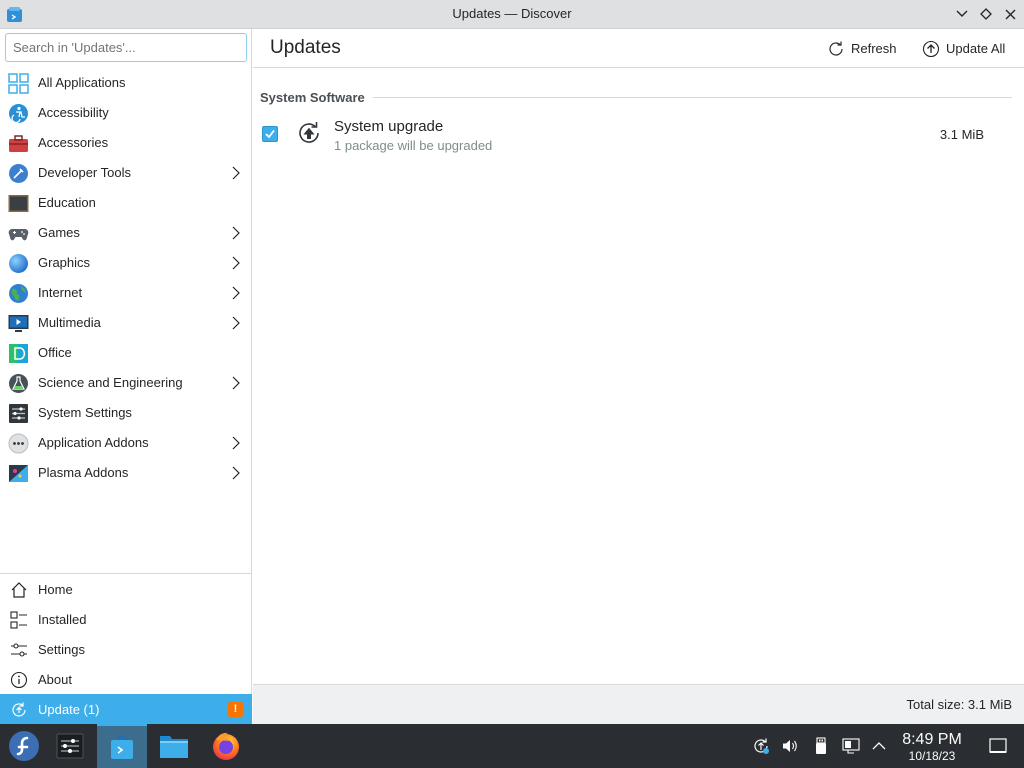  What do you see at coordinates (126, 293) in the screenshot?
I see `category-internet: Internet` at bounding box center [126, 293].